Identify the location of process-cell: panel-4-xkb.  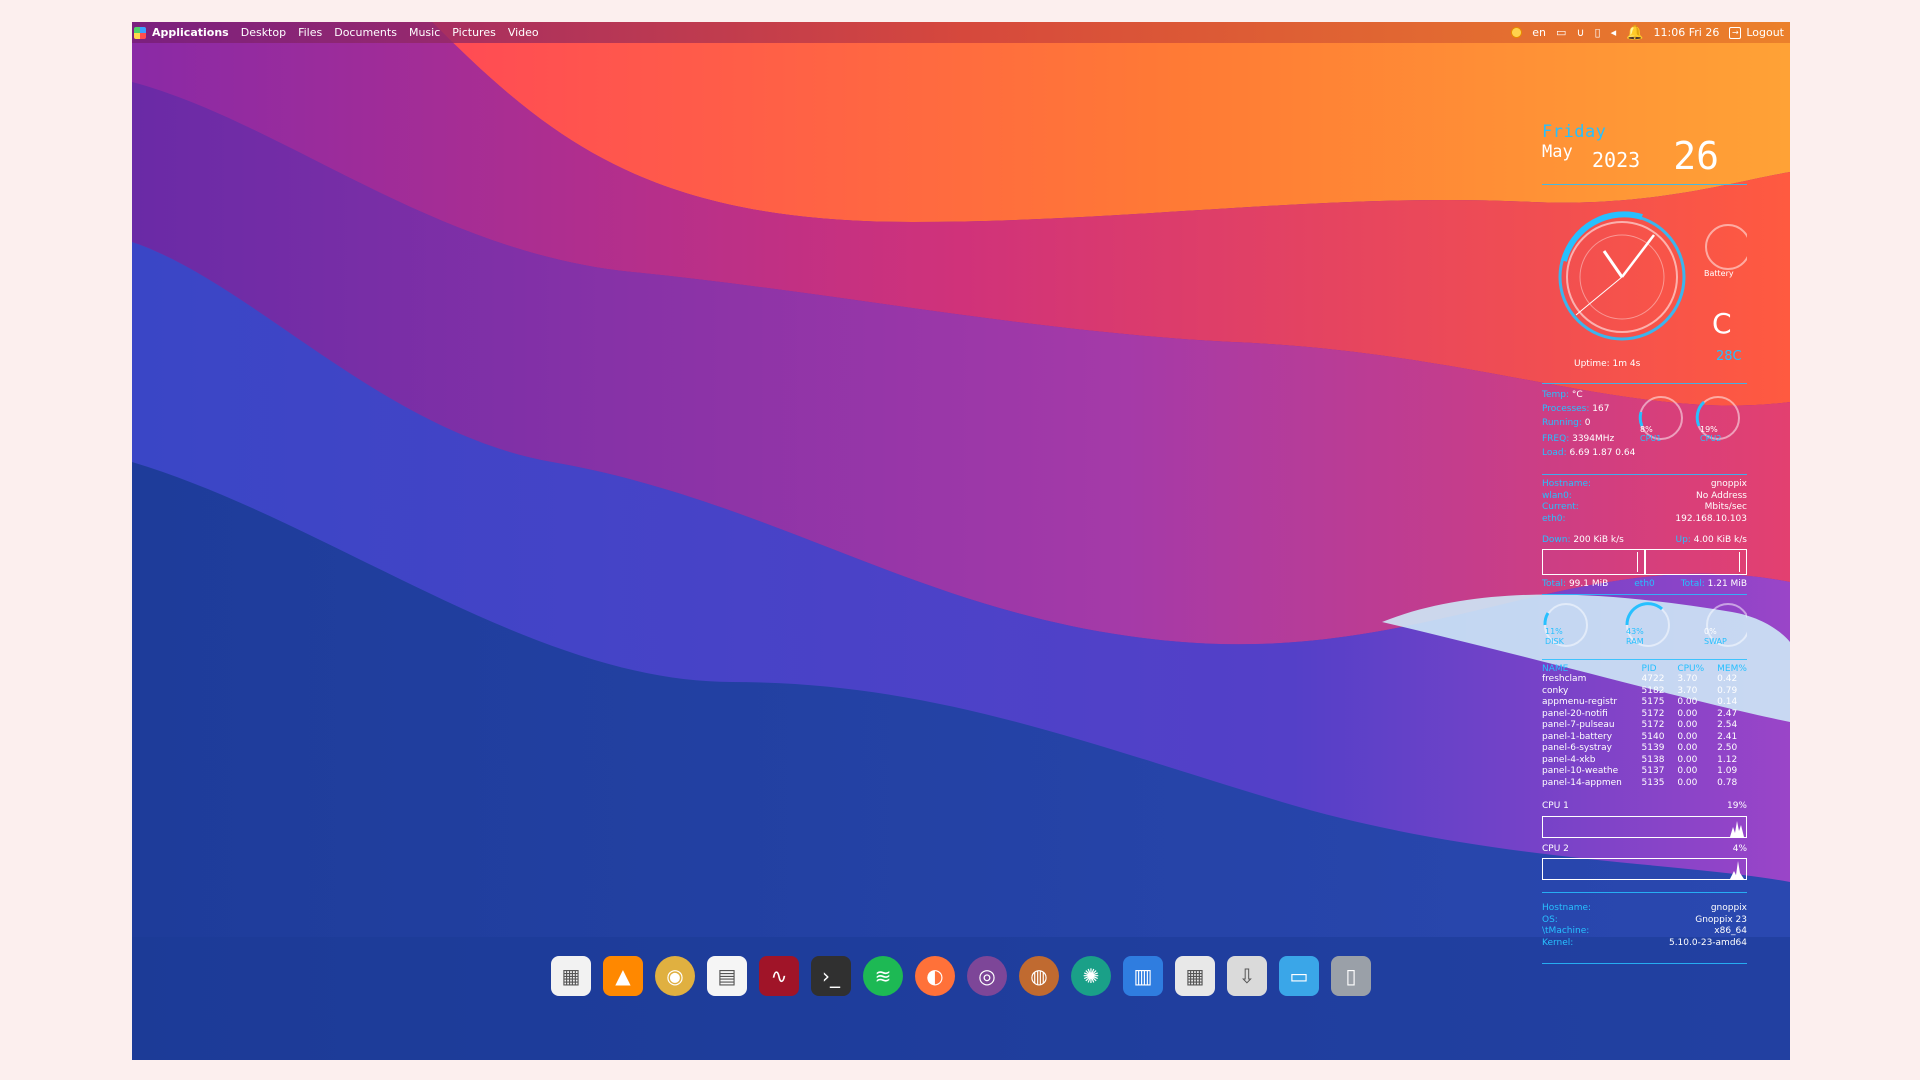
(1569, 759).